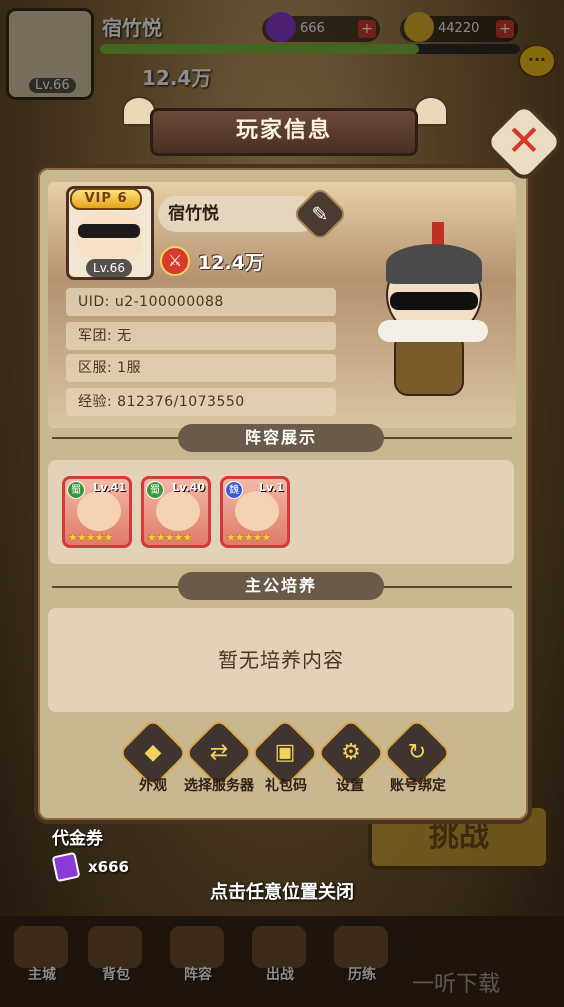 The height and width of the screenshot is (1007, 564). Describe the element at coordinates (281, 586) in the screenshot. I see `training-section-title: 主公培养` at that location.